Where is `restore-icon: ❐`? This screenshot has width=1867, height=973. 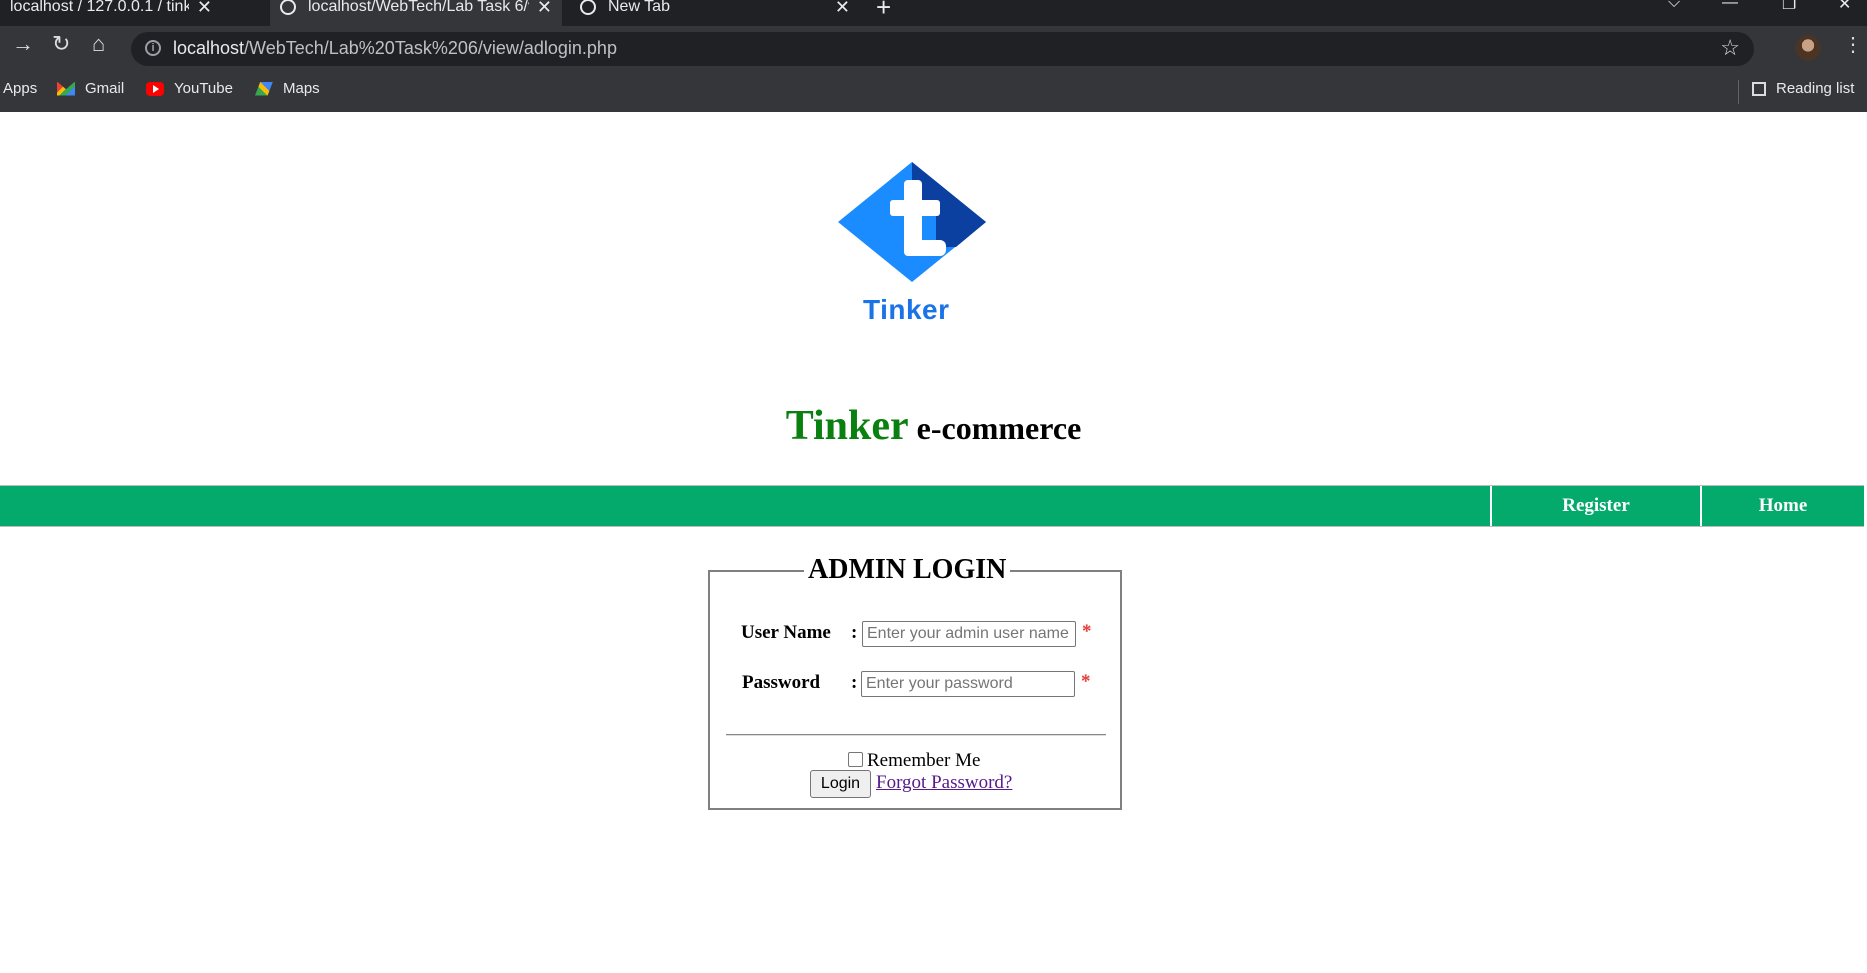
restore-icon: ❐ is located at coordinates (1789, 7).